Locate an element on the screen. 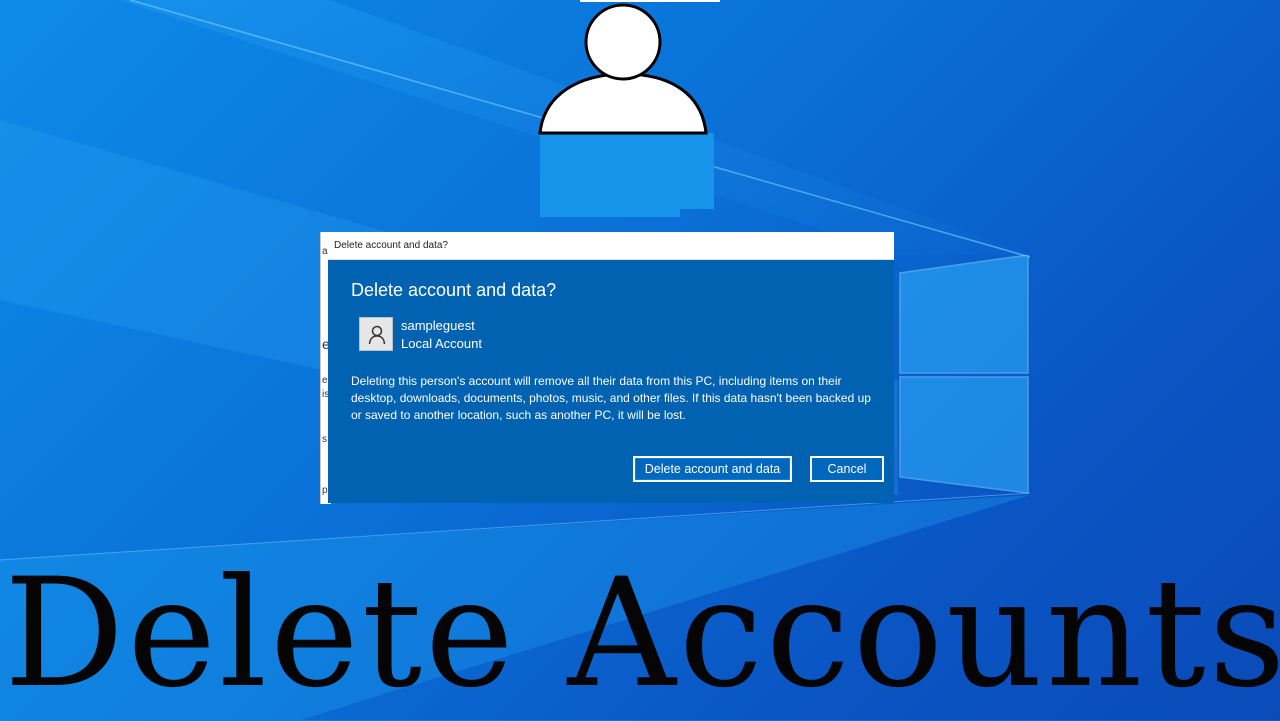 The width and height of the screenshot is (1280, 721). windows-logo-icon is located at coordinates (964, 374).